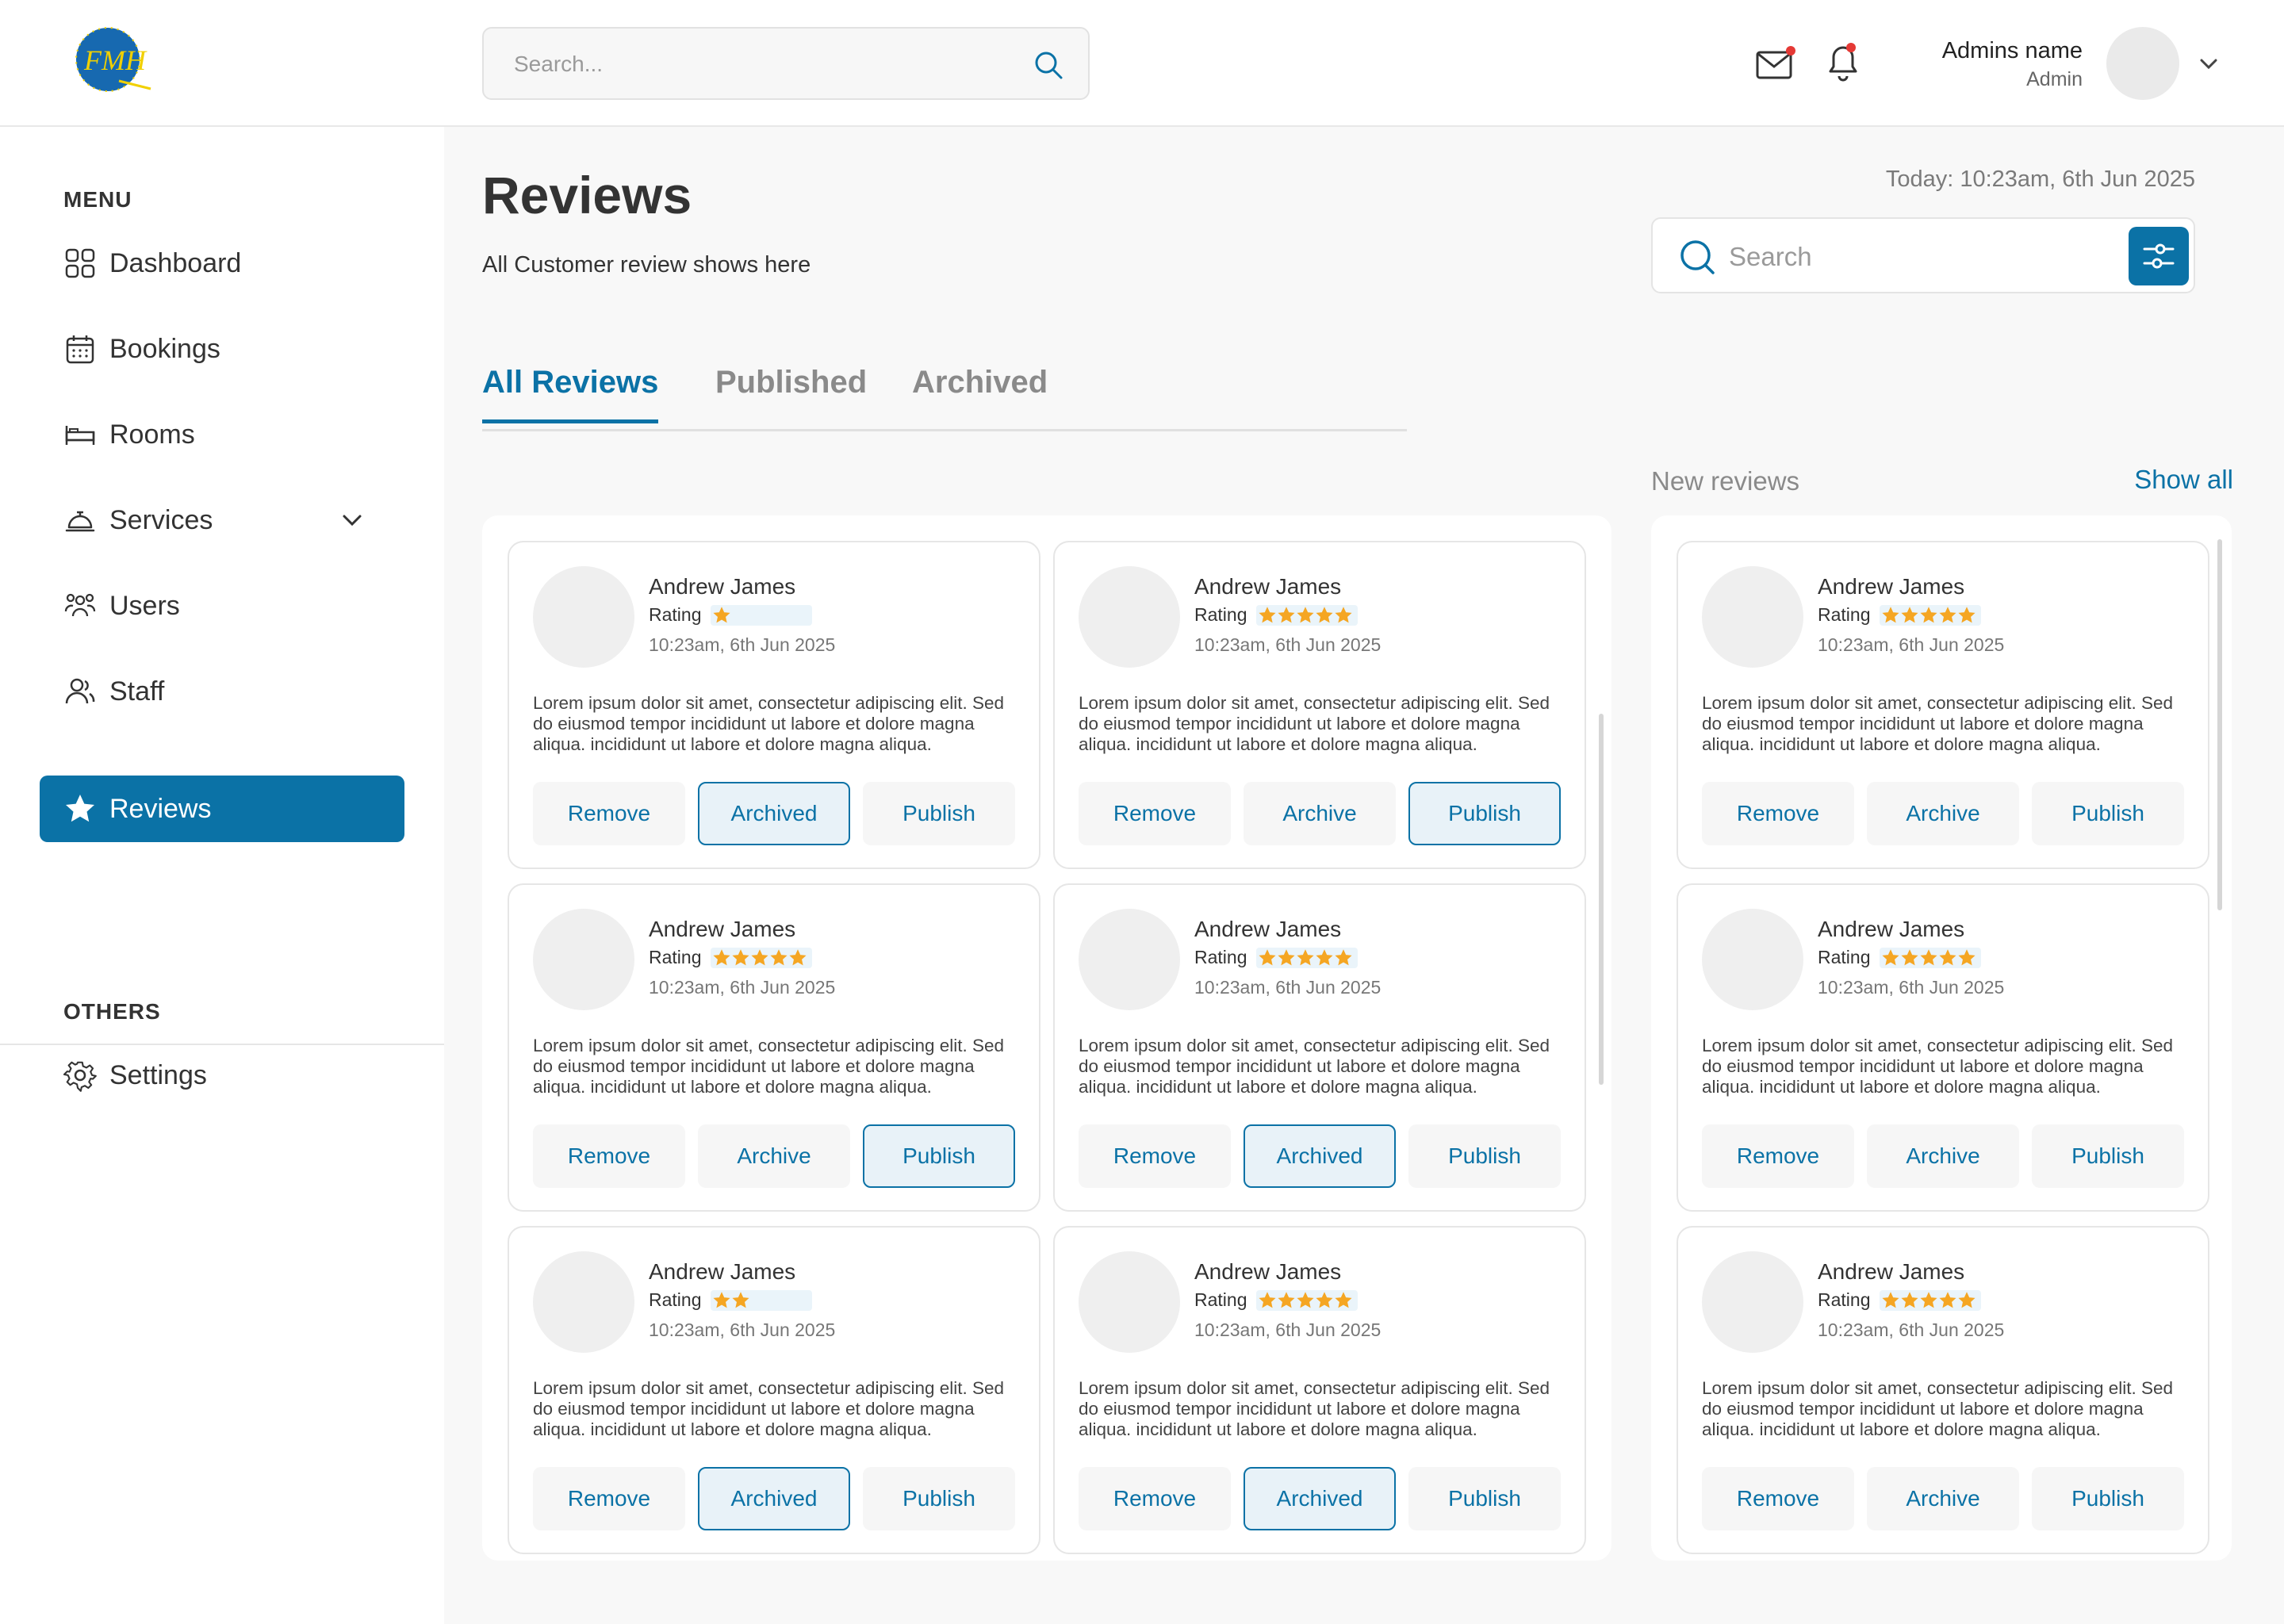 The height and width of the screenshot is (1624, 2284). What do you see at coordinates (137, 691) in the screenshot?
I see `sidebar-item-label: Staff` at bounding box center [137, 691].